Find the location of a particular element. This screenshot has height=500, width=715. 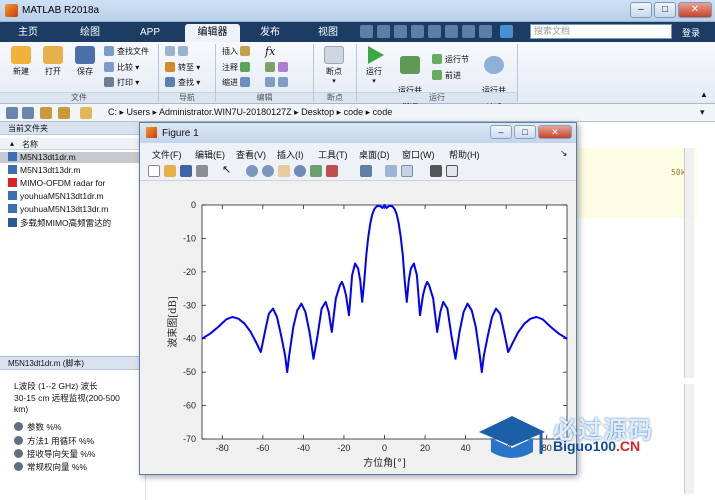

run-and-time-icon is located at coordinates (494, 65).